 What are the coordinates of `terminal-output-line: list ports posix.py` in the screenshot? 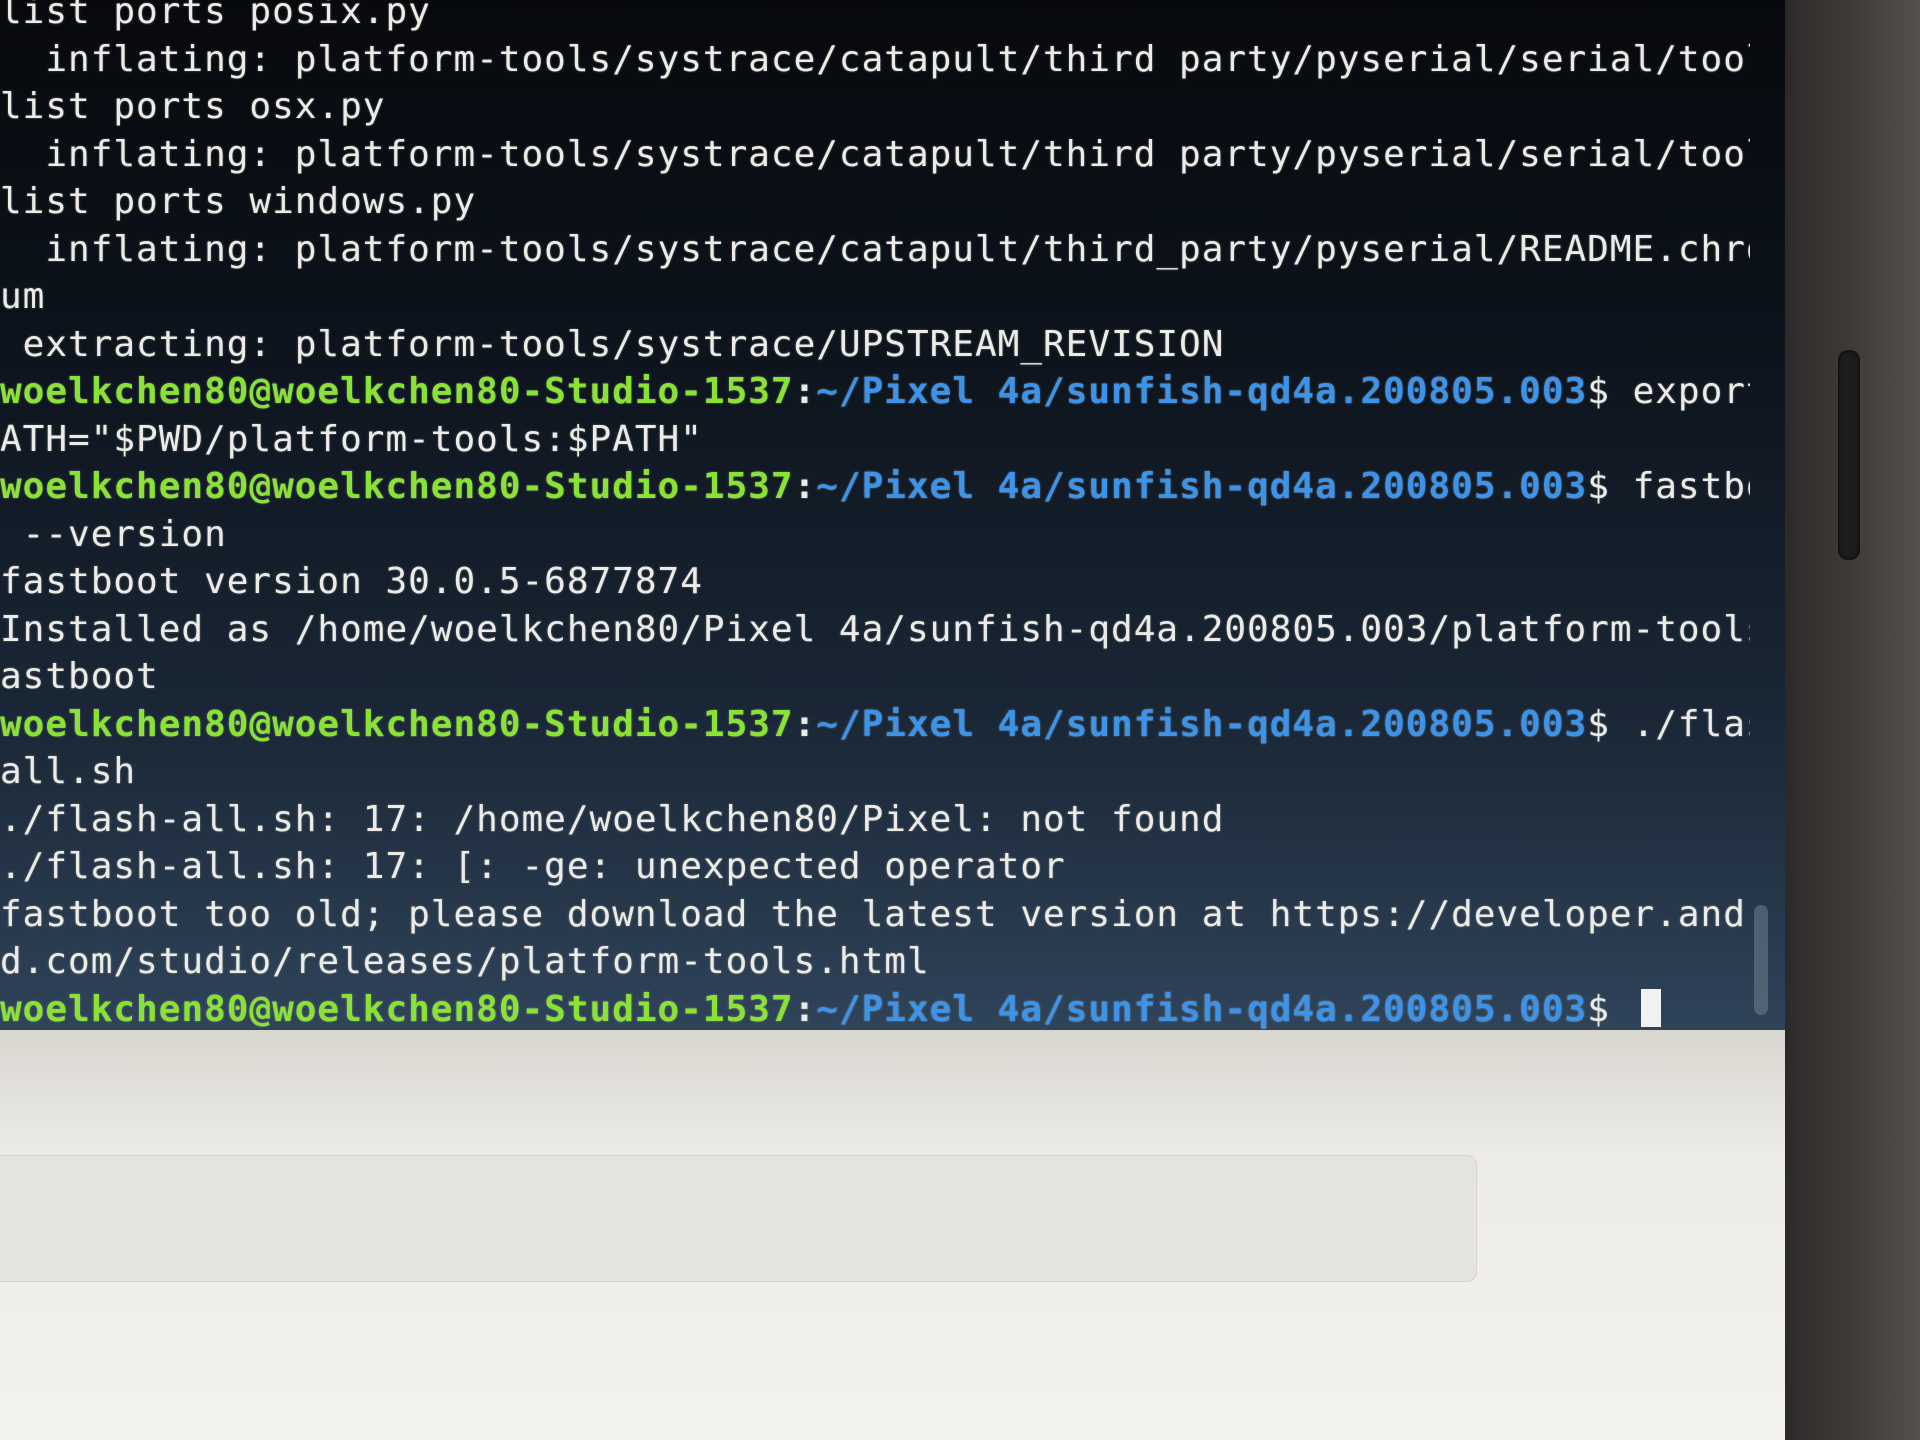 It's located at (215, 16).